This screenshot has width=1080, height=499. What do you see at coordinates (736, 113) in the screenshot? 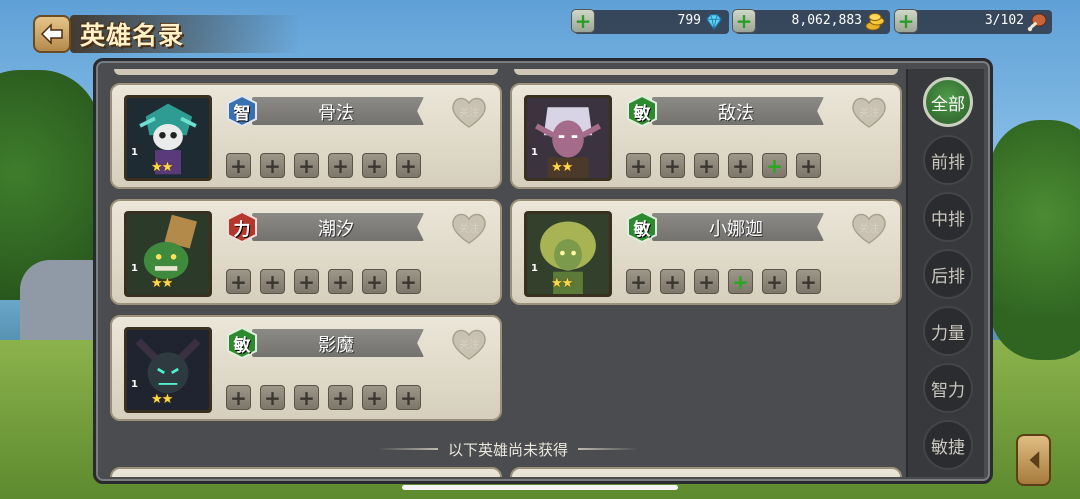
I see `hero-name: 敌法` at bounding box center [736, 113].